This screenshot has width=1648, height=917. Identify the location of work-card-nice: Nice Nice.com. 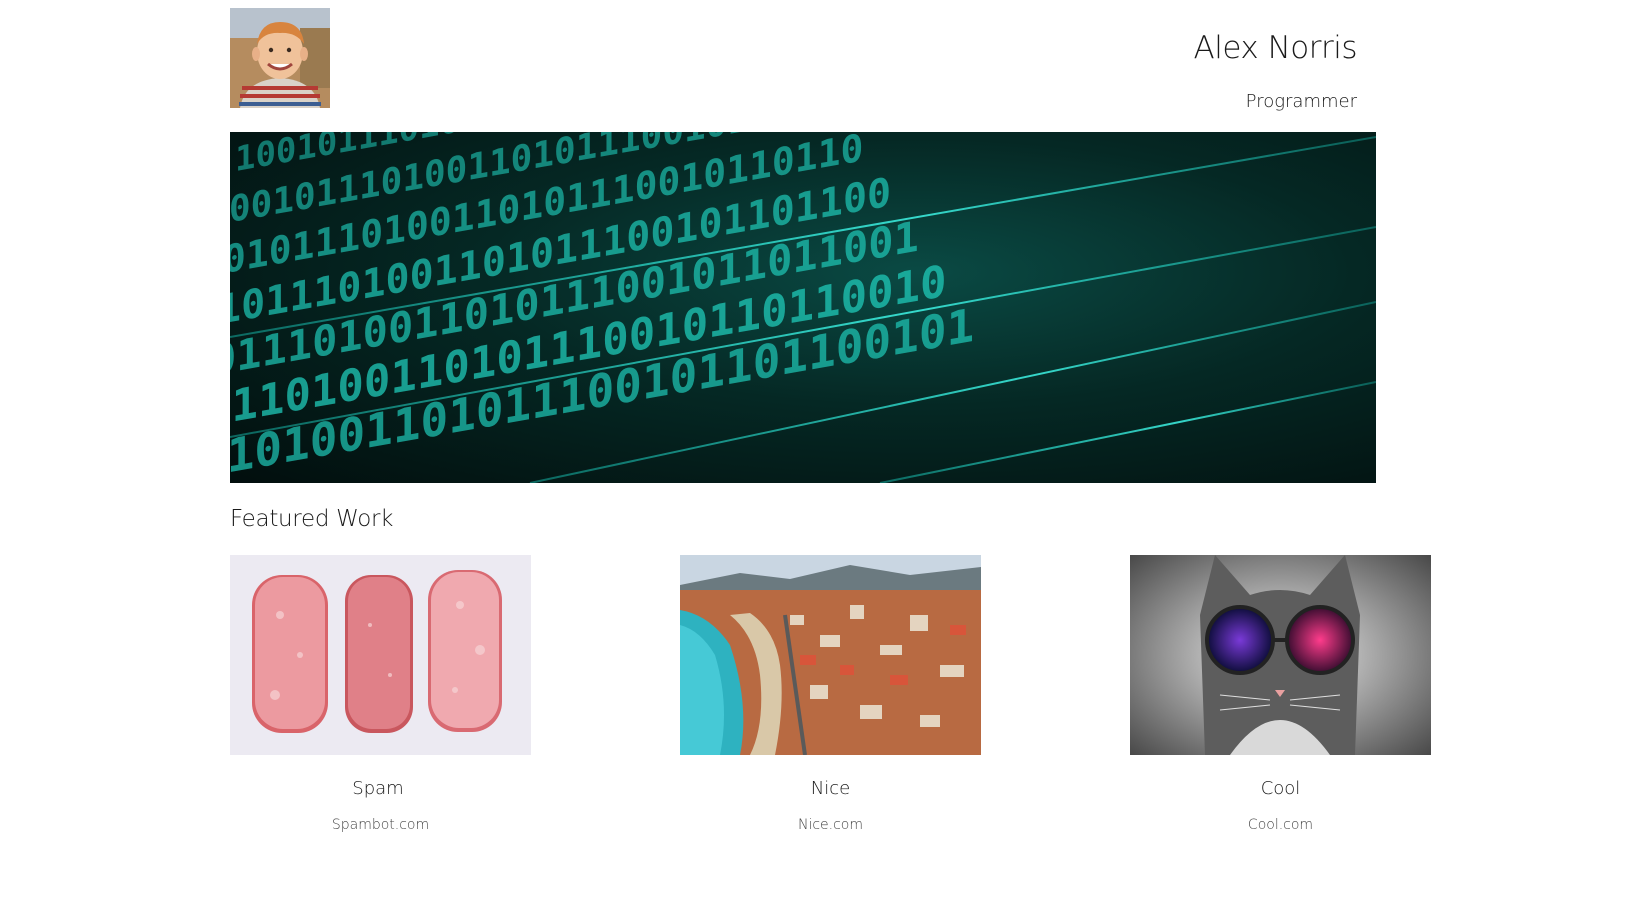
(830, 694).